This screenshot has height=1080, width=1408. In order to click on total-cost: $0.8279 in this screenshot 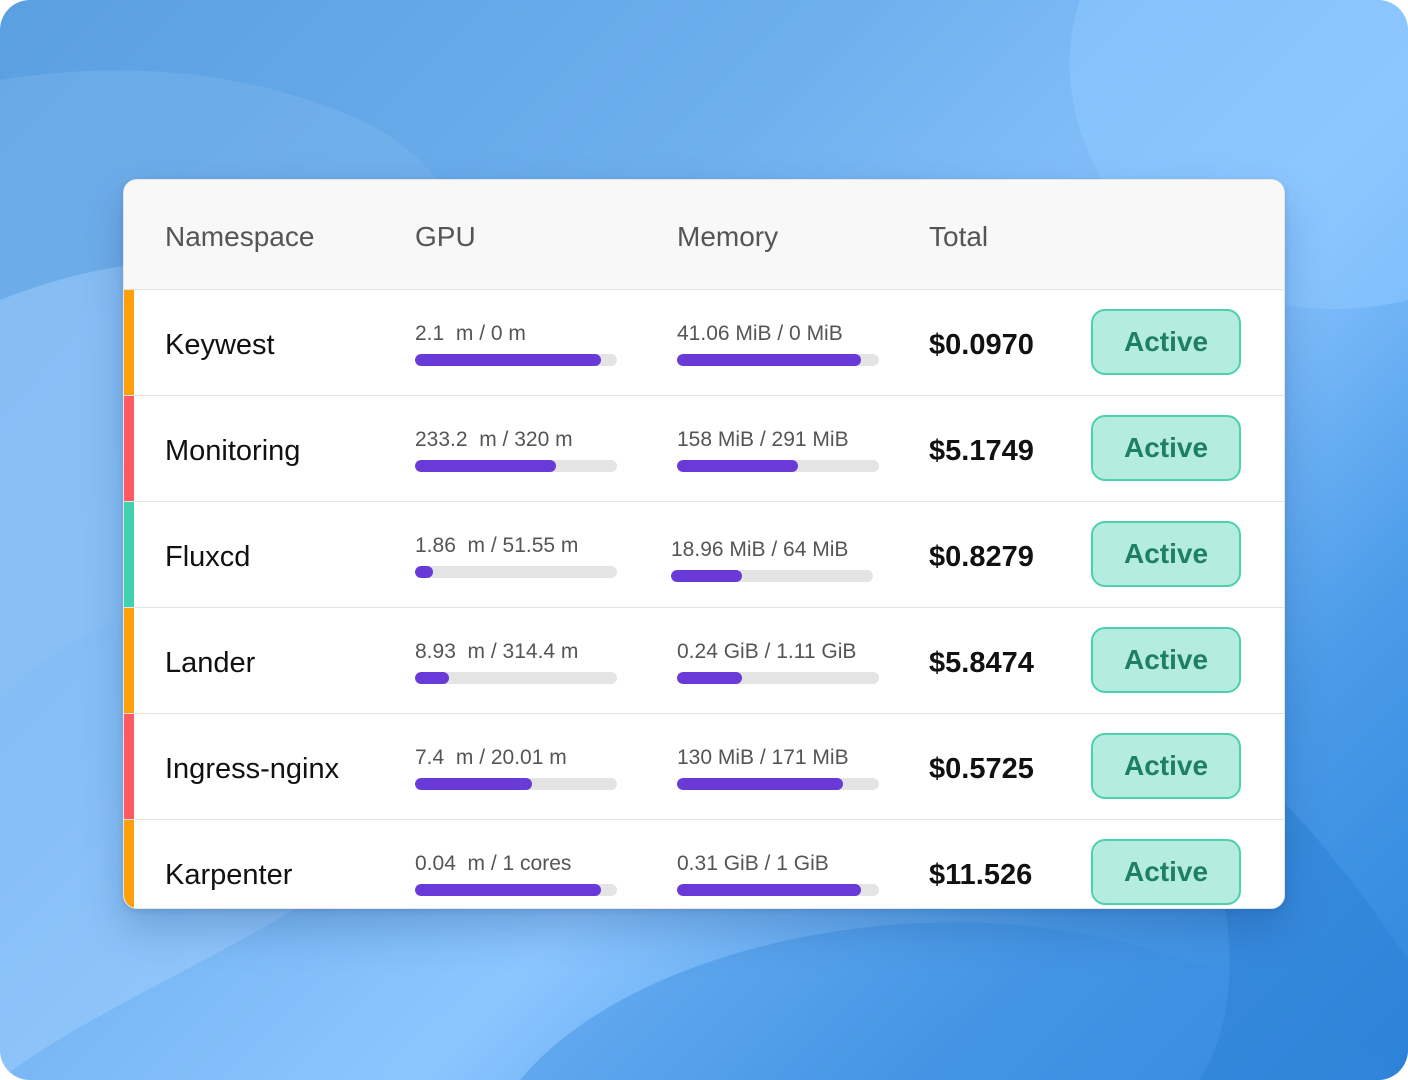, I will do `click(981, 557)`.